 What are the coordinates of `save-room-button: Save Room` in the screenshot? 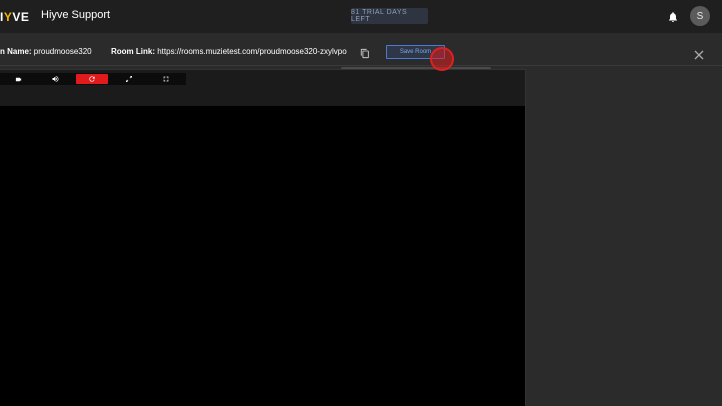 It's located at (415, 52).